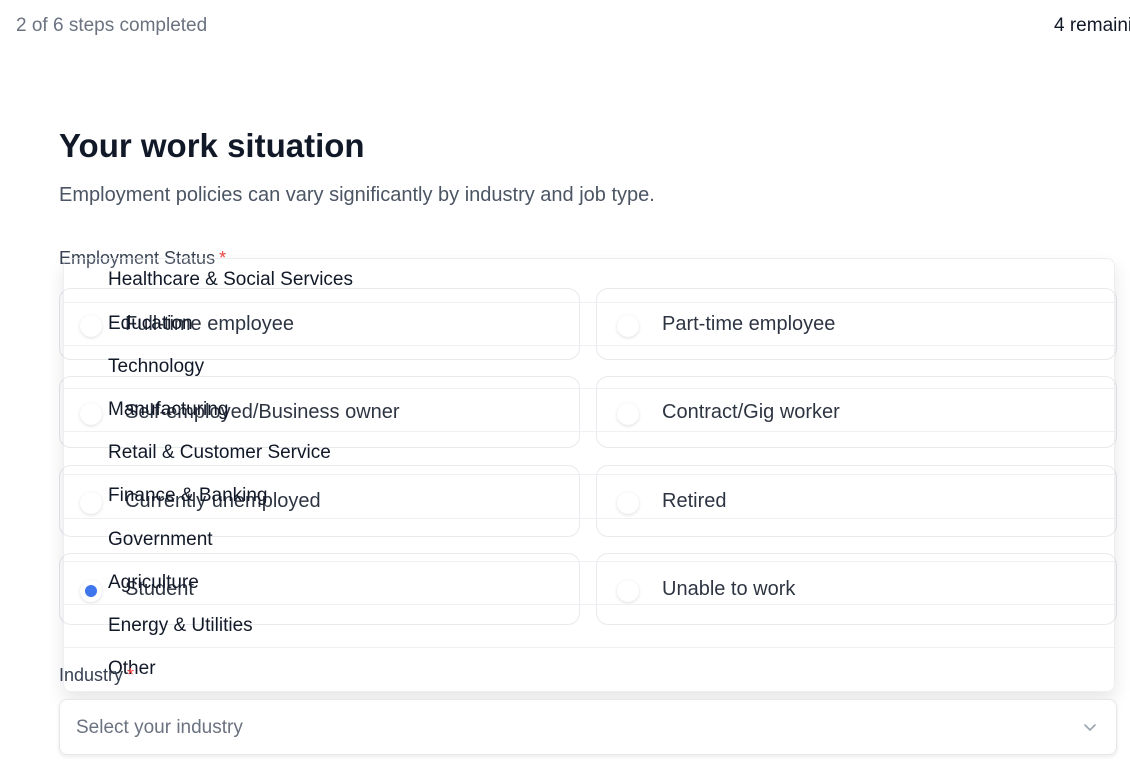  Describe the element at coordinates (168, 410) in the screenshot. I see `menu-item-manufacturing: Manufacturing` at that location.